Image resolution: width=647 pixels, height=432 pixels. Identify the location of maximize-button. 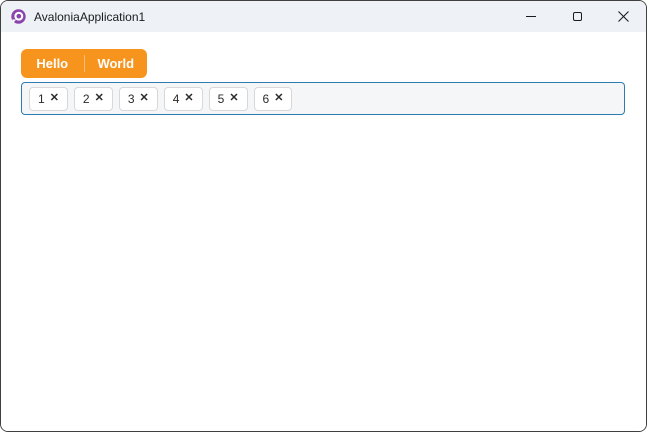
(577, 16).